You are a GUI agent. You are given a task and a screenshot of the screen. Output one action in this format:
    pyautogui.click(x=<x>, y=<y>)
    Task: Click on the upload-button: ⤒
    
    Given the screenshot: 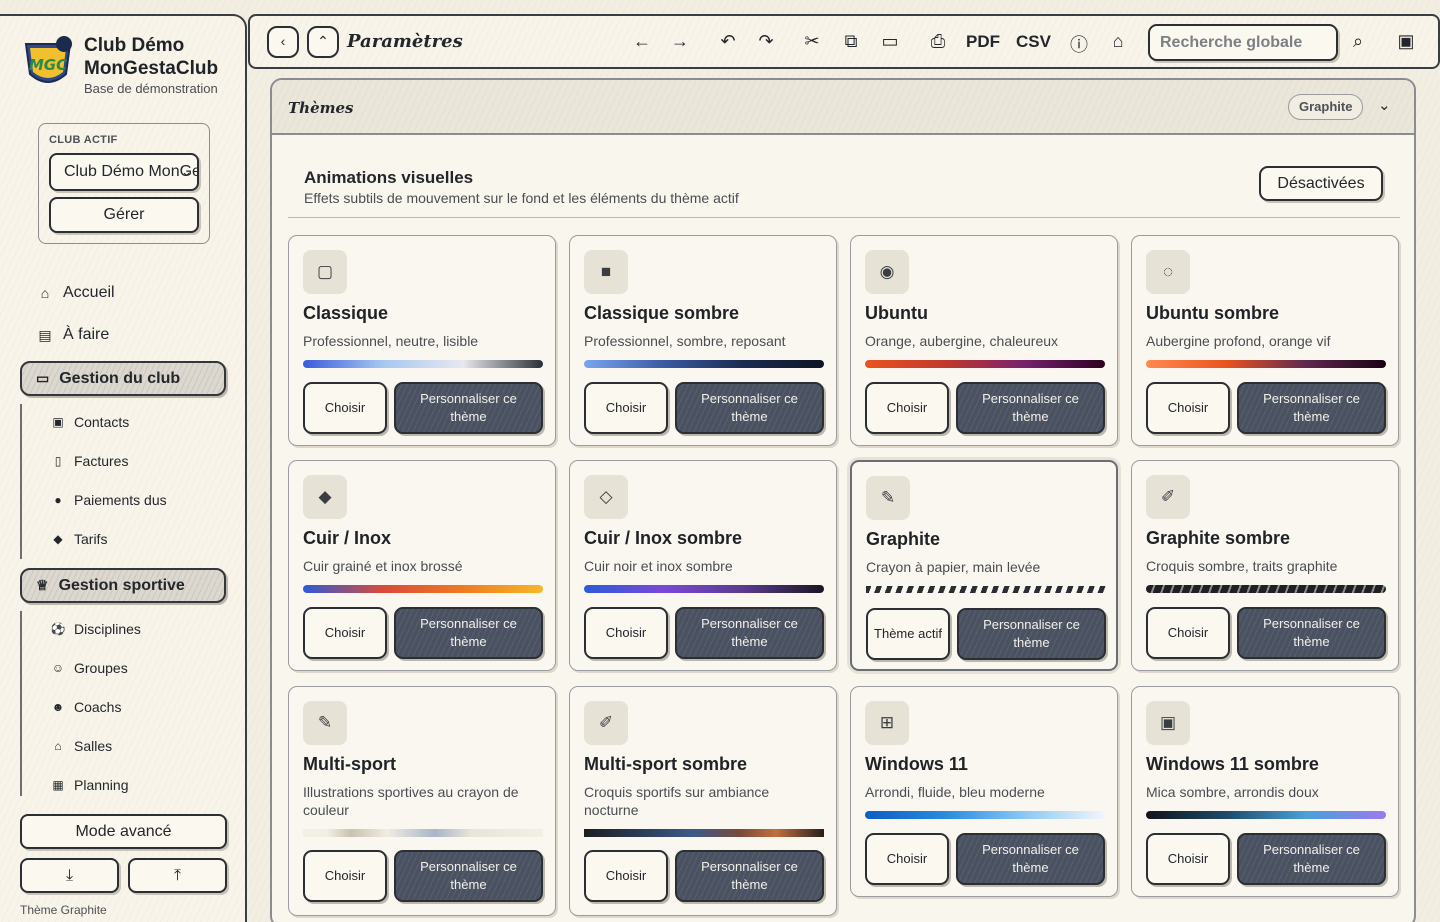 What is the action you would take?
    pyautogui.click(x=177, y=875)
    